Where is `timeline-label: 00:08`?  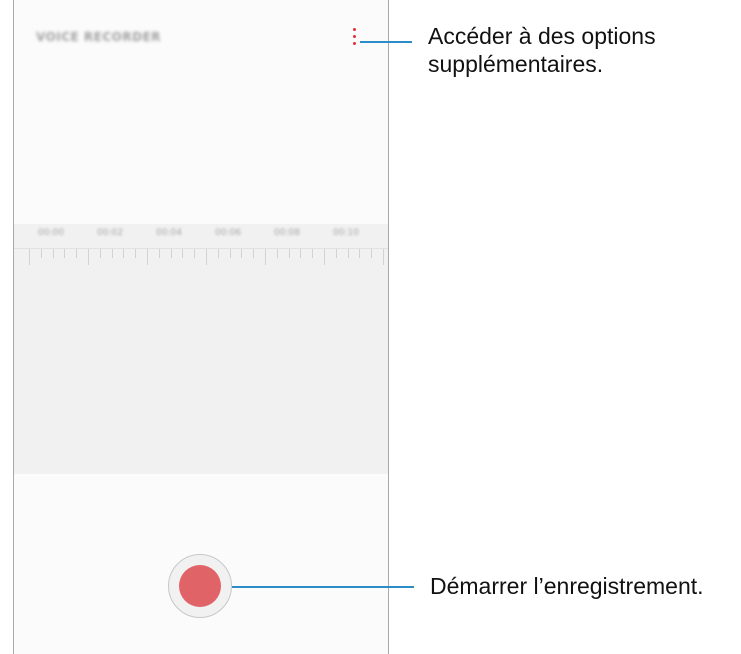
timeline-label: 00:08 is located at coordinates (287, 233).